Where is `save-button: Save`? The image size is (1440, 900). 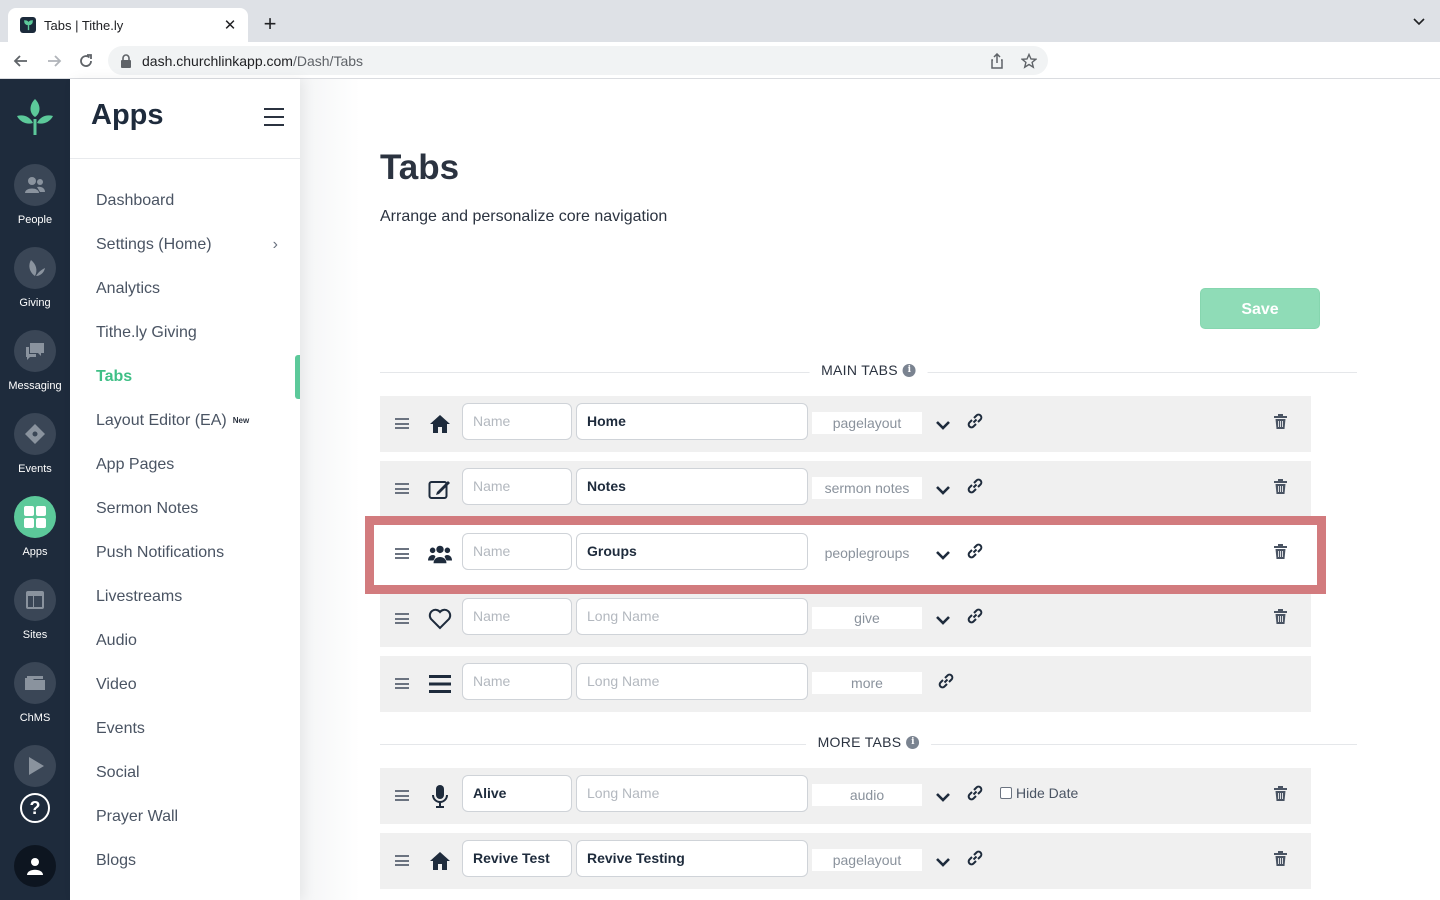 save-button: Save is located at coordinates (1260, 308).